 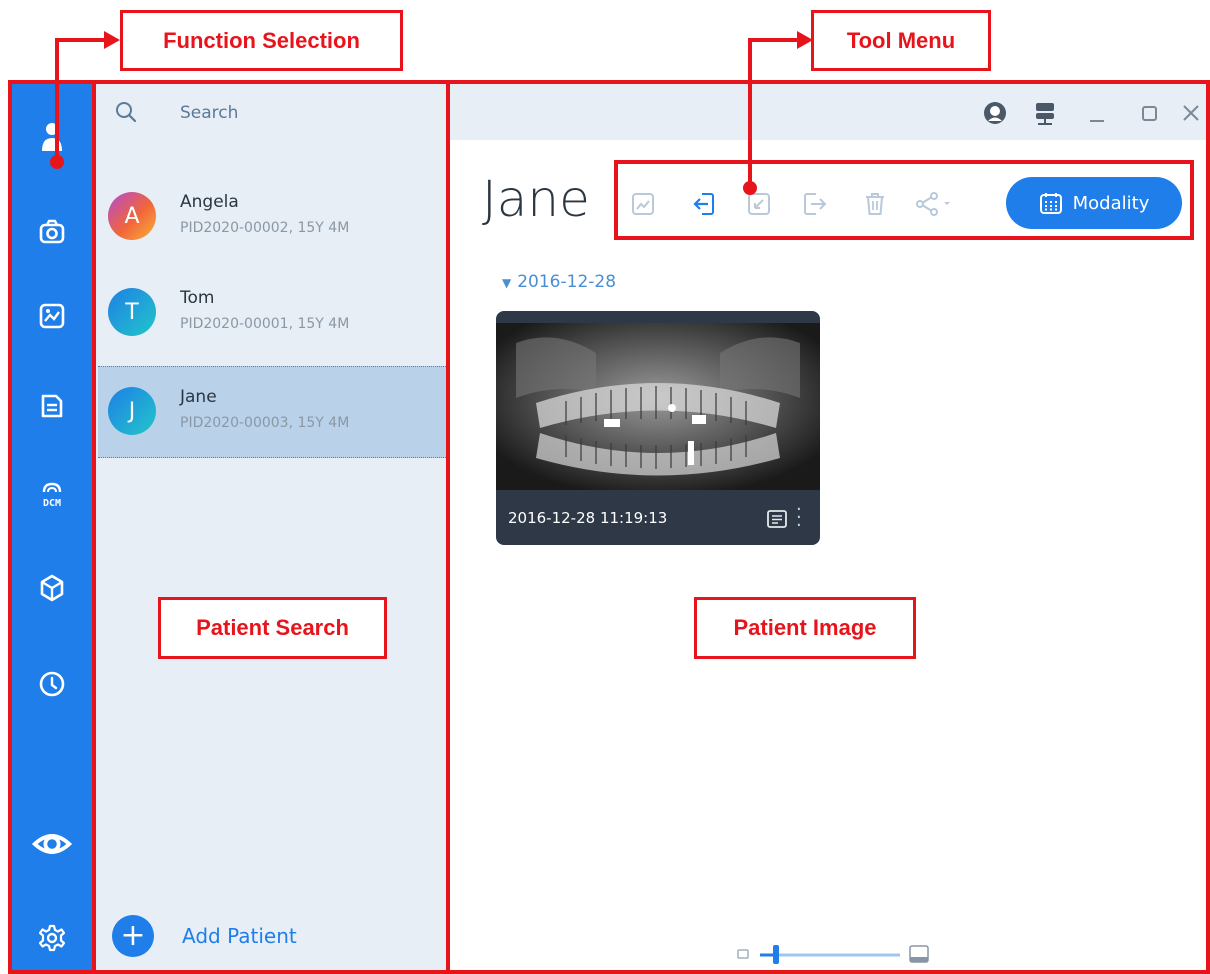 I want to click on patient-info: PID2020-00001, 15Y 4M, so click(x=265, y=324).